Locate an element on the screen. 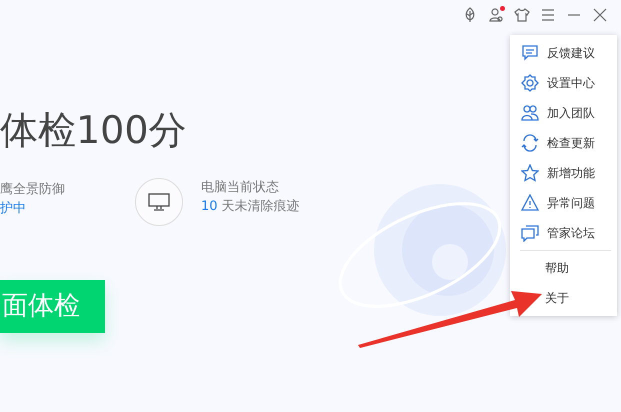 This screenshot has height=412, width=621. menu-item: 新增功能 is located at coordinates (563, 173).